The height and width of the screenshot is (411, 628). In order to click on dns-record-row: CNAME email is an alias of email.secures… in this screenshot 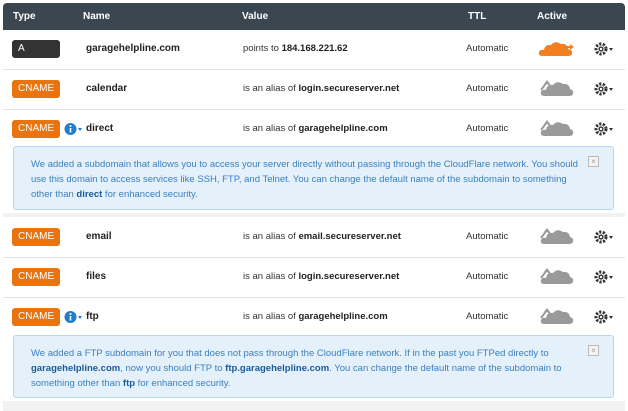, I will do `click(314, 238)`.